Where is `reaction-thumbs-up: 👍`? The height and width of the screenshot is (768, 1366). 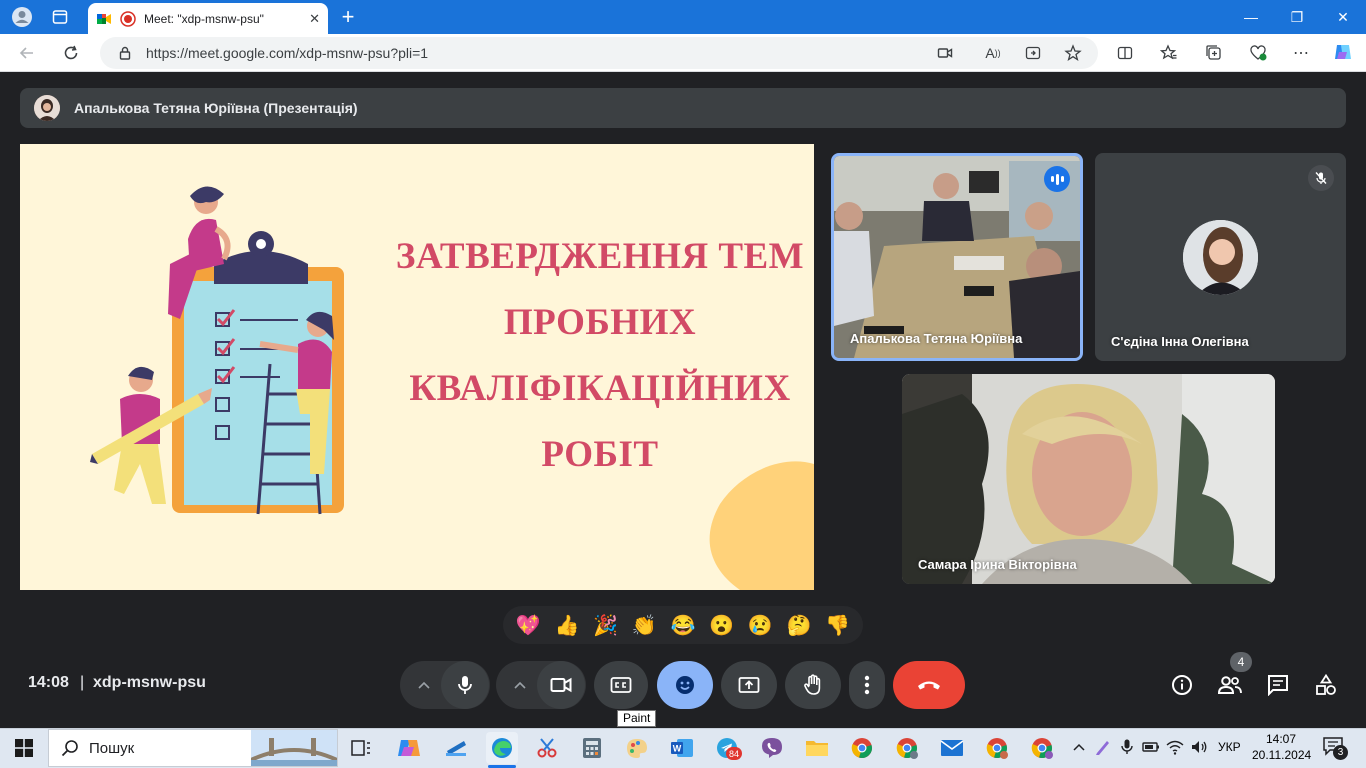
reaction-thumbs-up: 👍 is located at coordinates (567, 625).